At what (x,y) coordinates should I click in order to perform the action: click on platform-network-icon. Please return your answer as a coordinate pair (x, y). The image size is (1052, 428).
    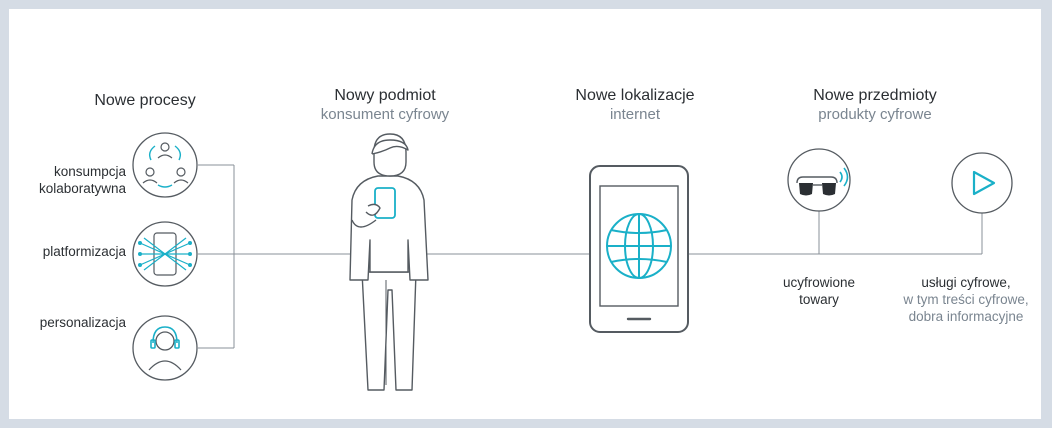
    Looking at the image, I should click on (165, 254).